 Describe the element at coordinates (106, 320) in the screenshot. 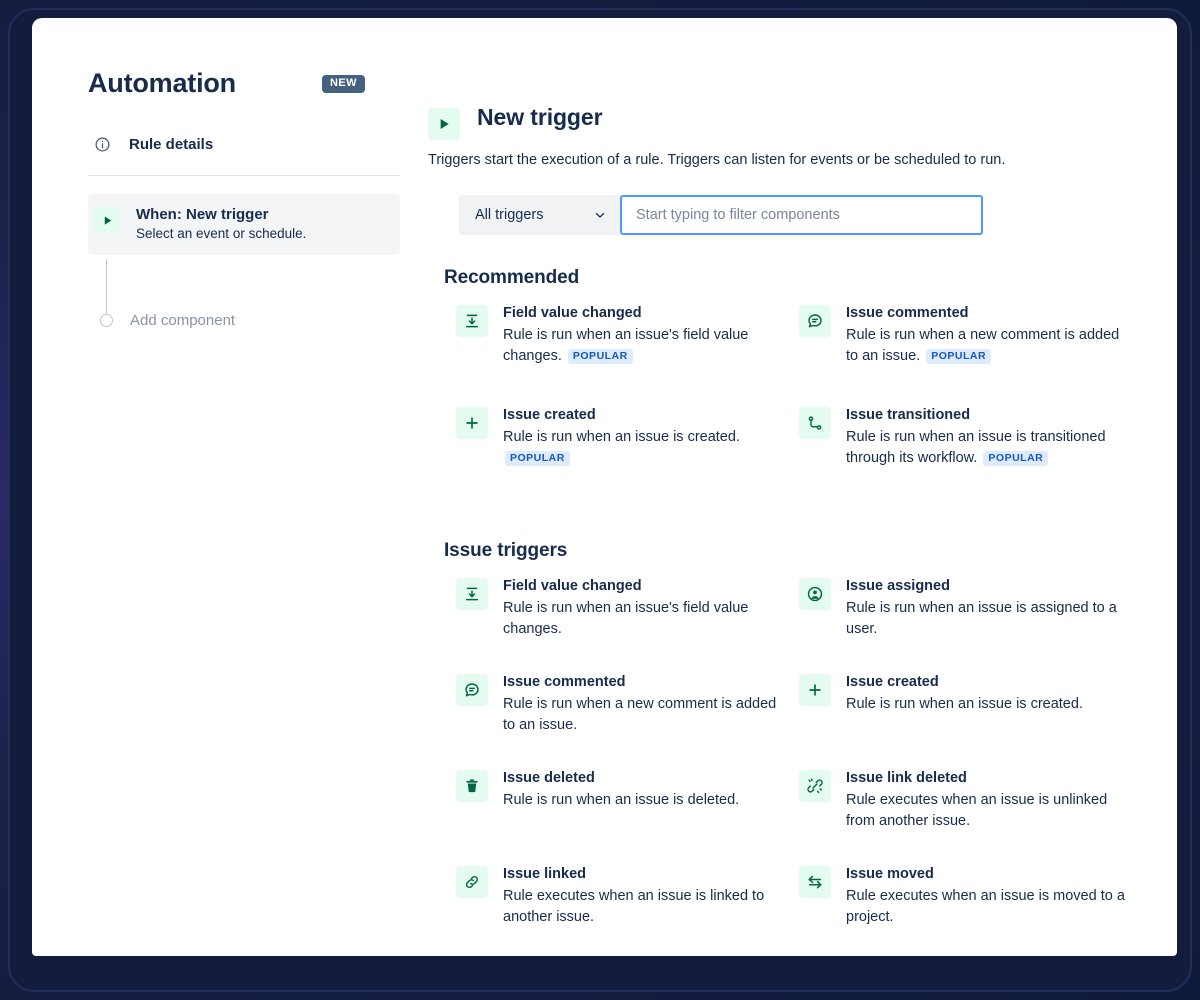

I see `empty-circle-icon` at that location.